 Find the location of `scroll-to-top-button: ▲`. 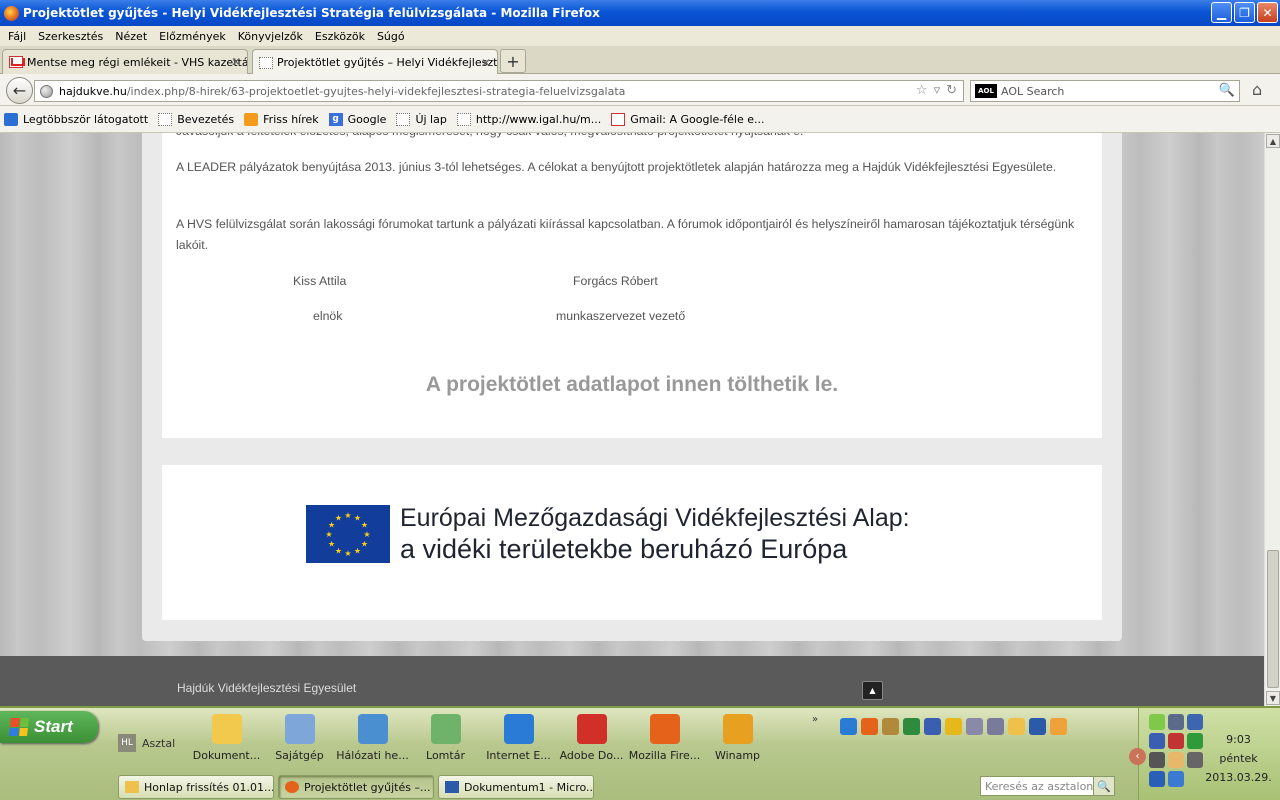

scroll-to-top-button: ▲ is located at coordinates (872, 690).